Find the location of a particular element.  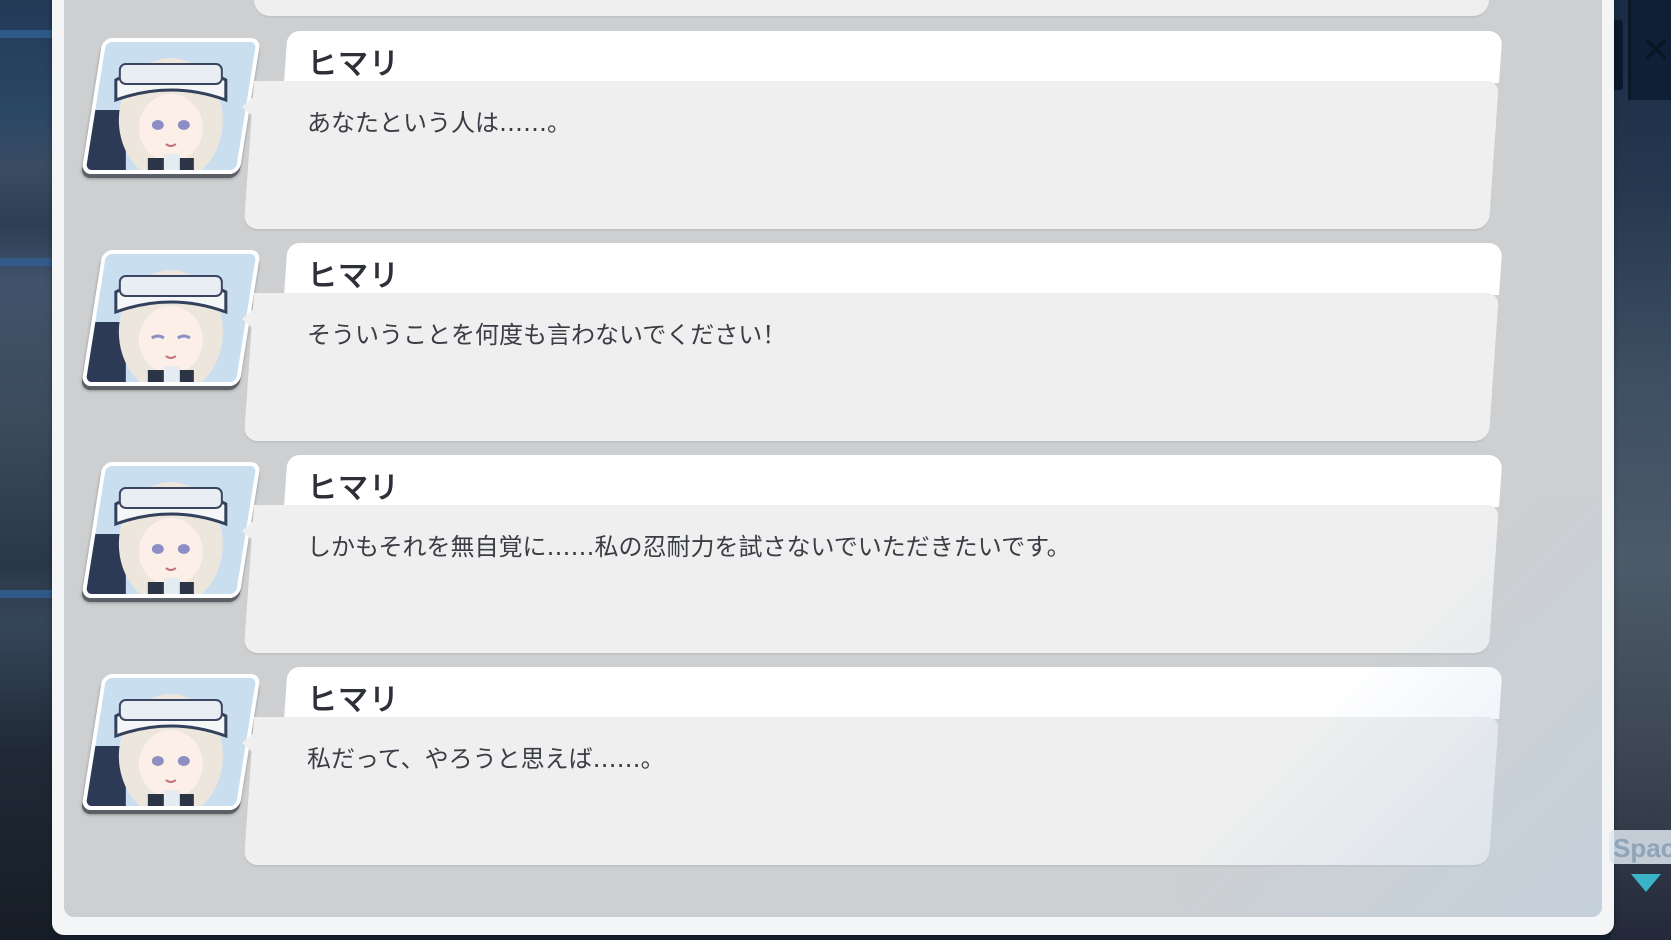

space-key-hint: Spac is located at coordinates (1640, 847).